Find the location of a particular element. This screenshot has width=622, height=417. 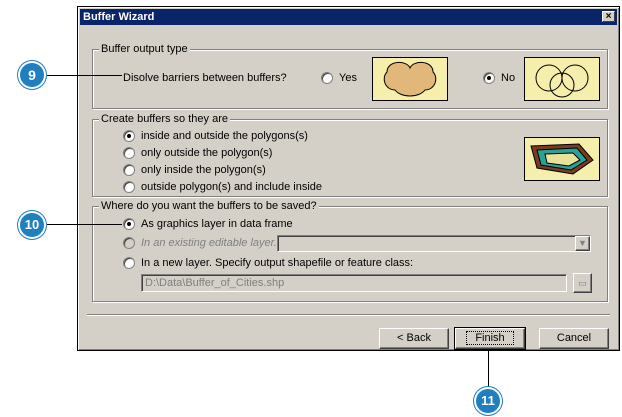

cancel-button: Cancel is located at coordinates (574, 338).